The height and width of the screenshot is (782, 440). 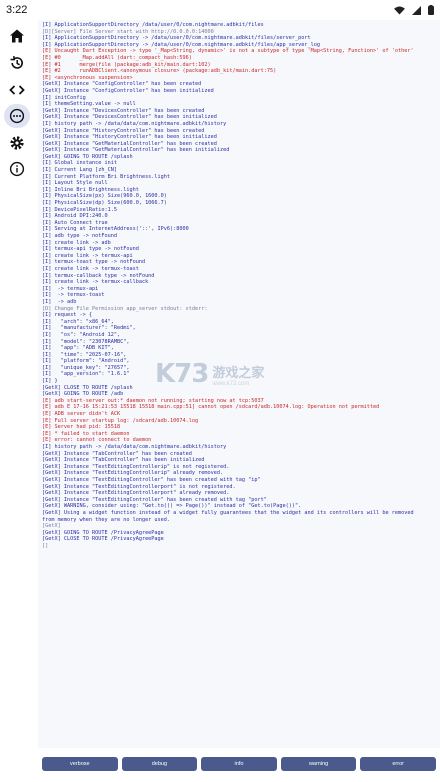 I want to click on log-line: [GetX] CLOSE TO ROUTE /PrivacyAgreePage, so click(x=103, y=539).